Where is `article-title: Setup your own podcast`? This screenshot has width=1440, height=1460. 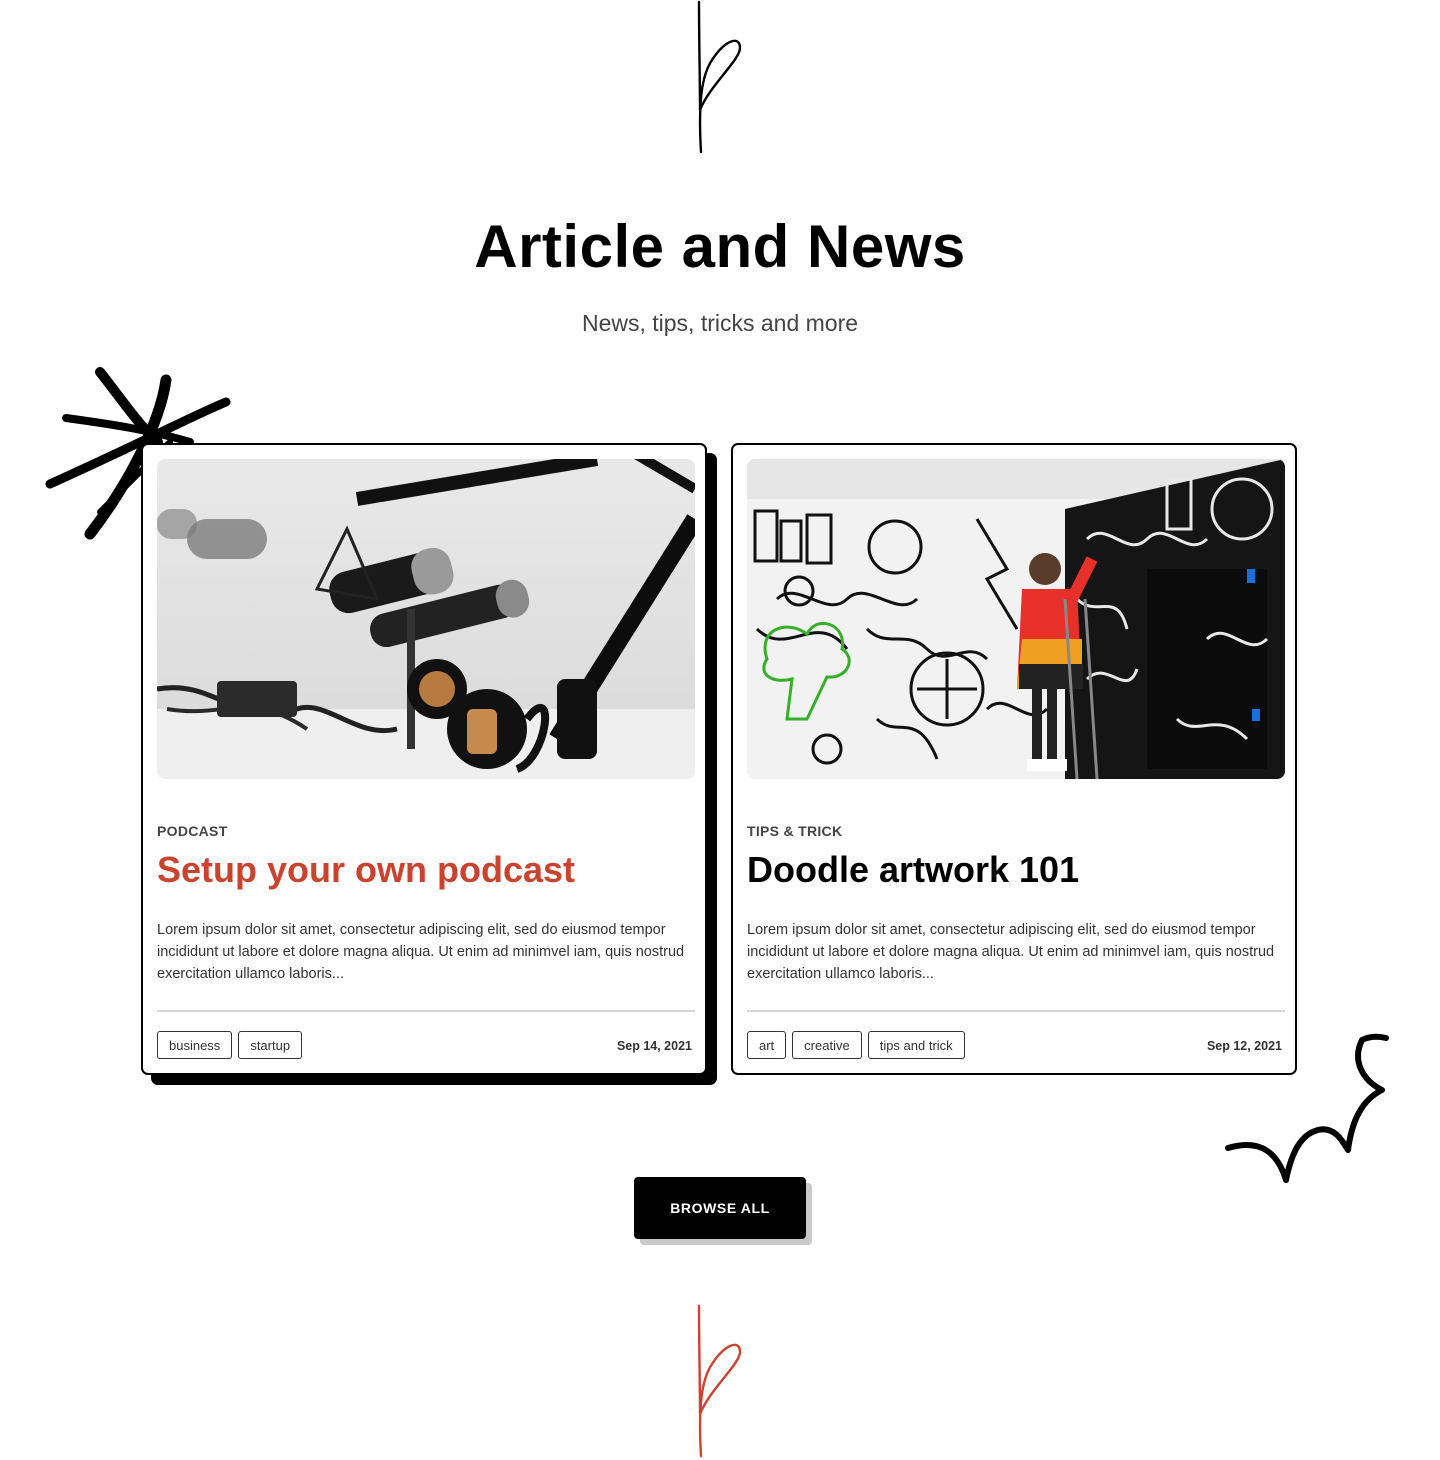
article-title: Setup your own podcast is located at coordinates (366, 870).